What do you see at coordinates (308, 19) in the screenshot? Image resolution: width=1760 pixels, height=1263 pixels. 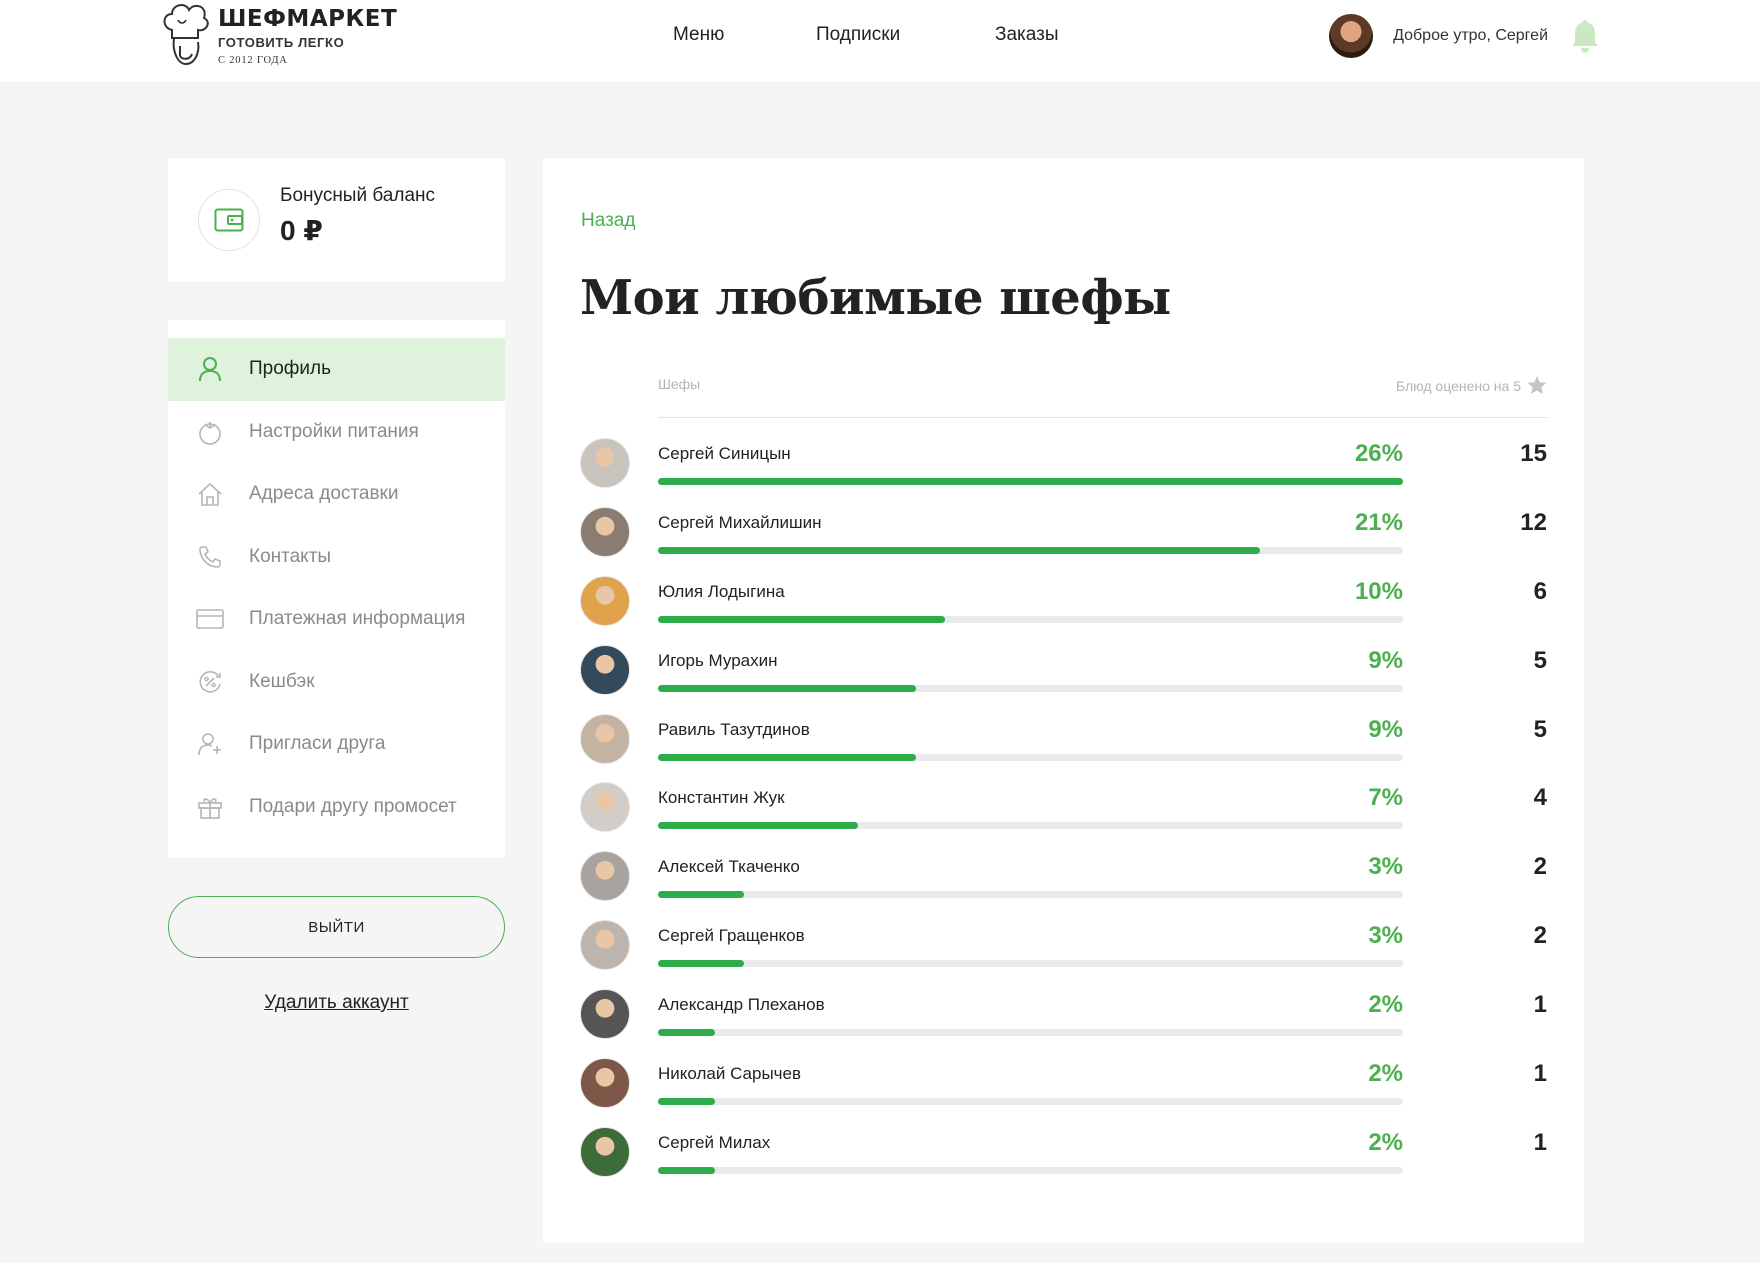 I see `logo-name: ШЕФМАРКЕТ` at bounding box center [308, 19].